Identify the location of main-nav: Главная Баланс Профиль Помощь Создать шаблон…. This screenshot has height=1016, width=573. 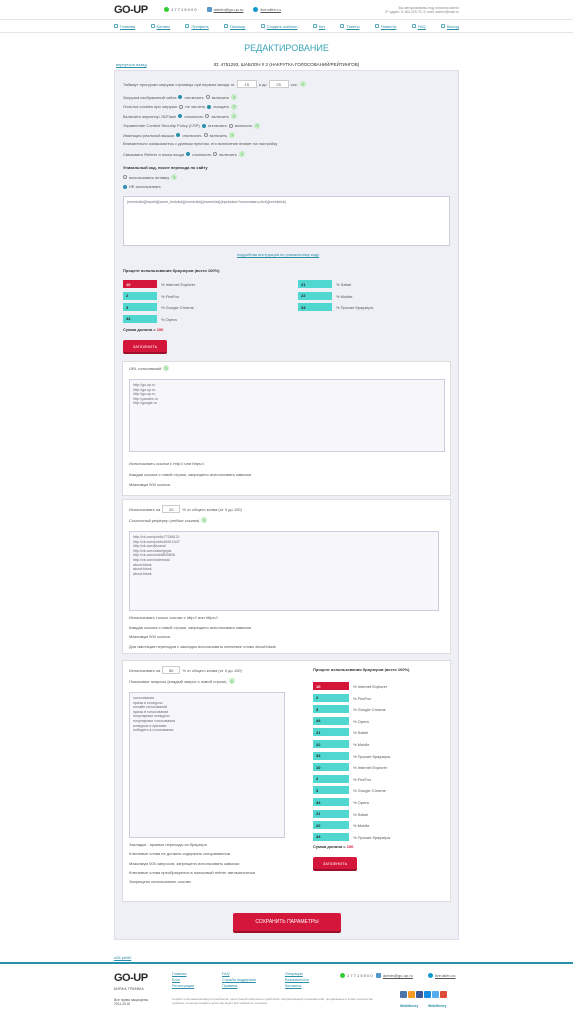
(286, 26).